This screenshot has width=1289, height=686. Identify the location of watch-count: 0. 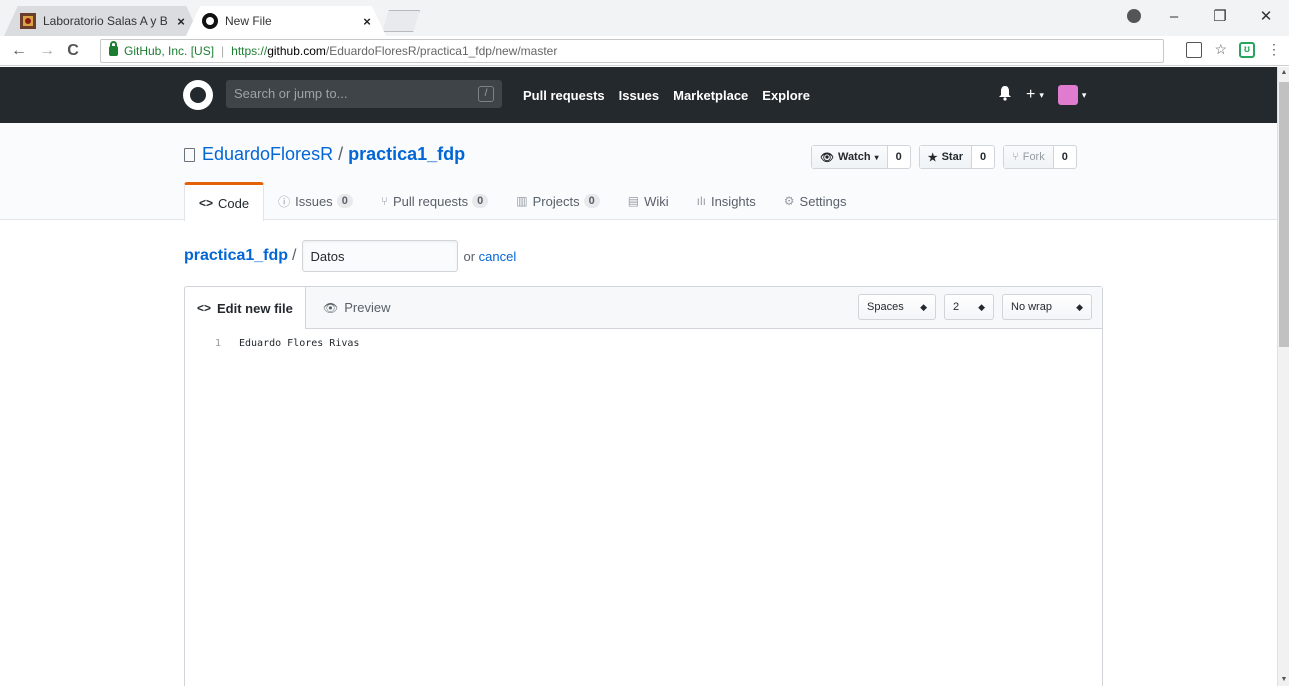
(899, 157).